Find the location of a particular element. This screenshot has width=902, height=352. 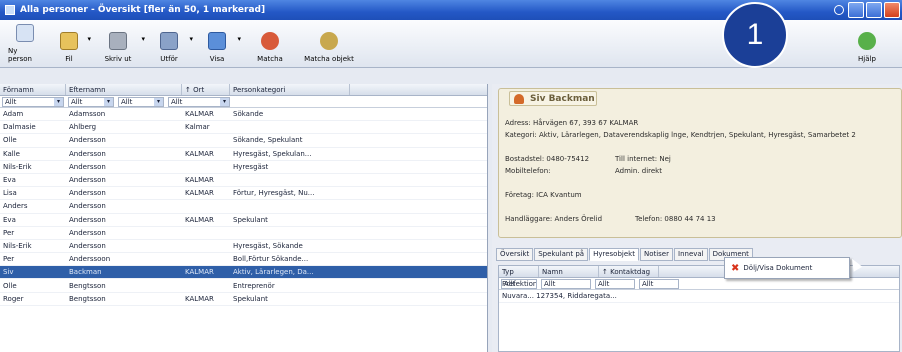

match-object-button: Matcha objekt is located at coordinates (329, 44).